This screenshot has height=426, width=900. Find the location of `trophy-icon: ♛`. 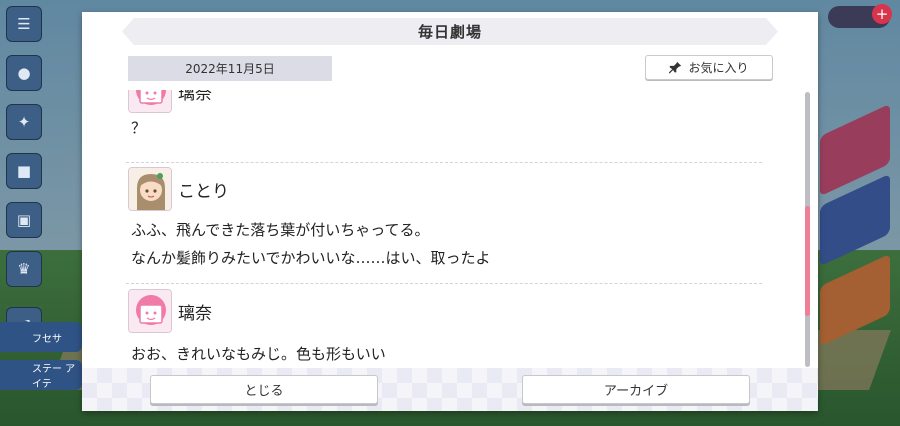

trophy-icon: ♛ is located at coordinates (24, 269).